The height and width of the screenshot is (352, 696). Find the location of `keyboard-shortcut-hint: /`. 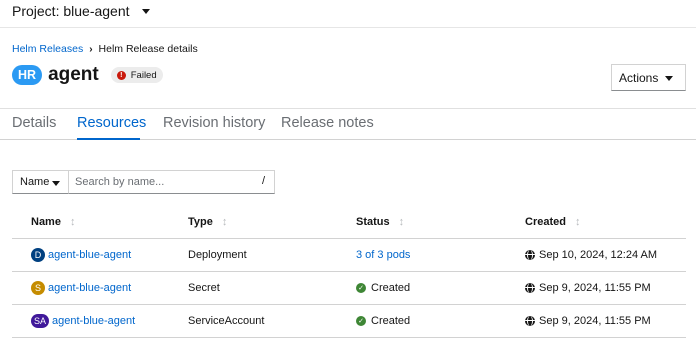

keyboard-shortcut-hint: / is located at coordinates (263, 181).